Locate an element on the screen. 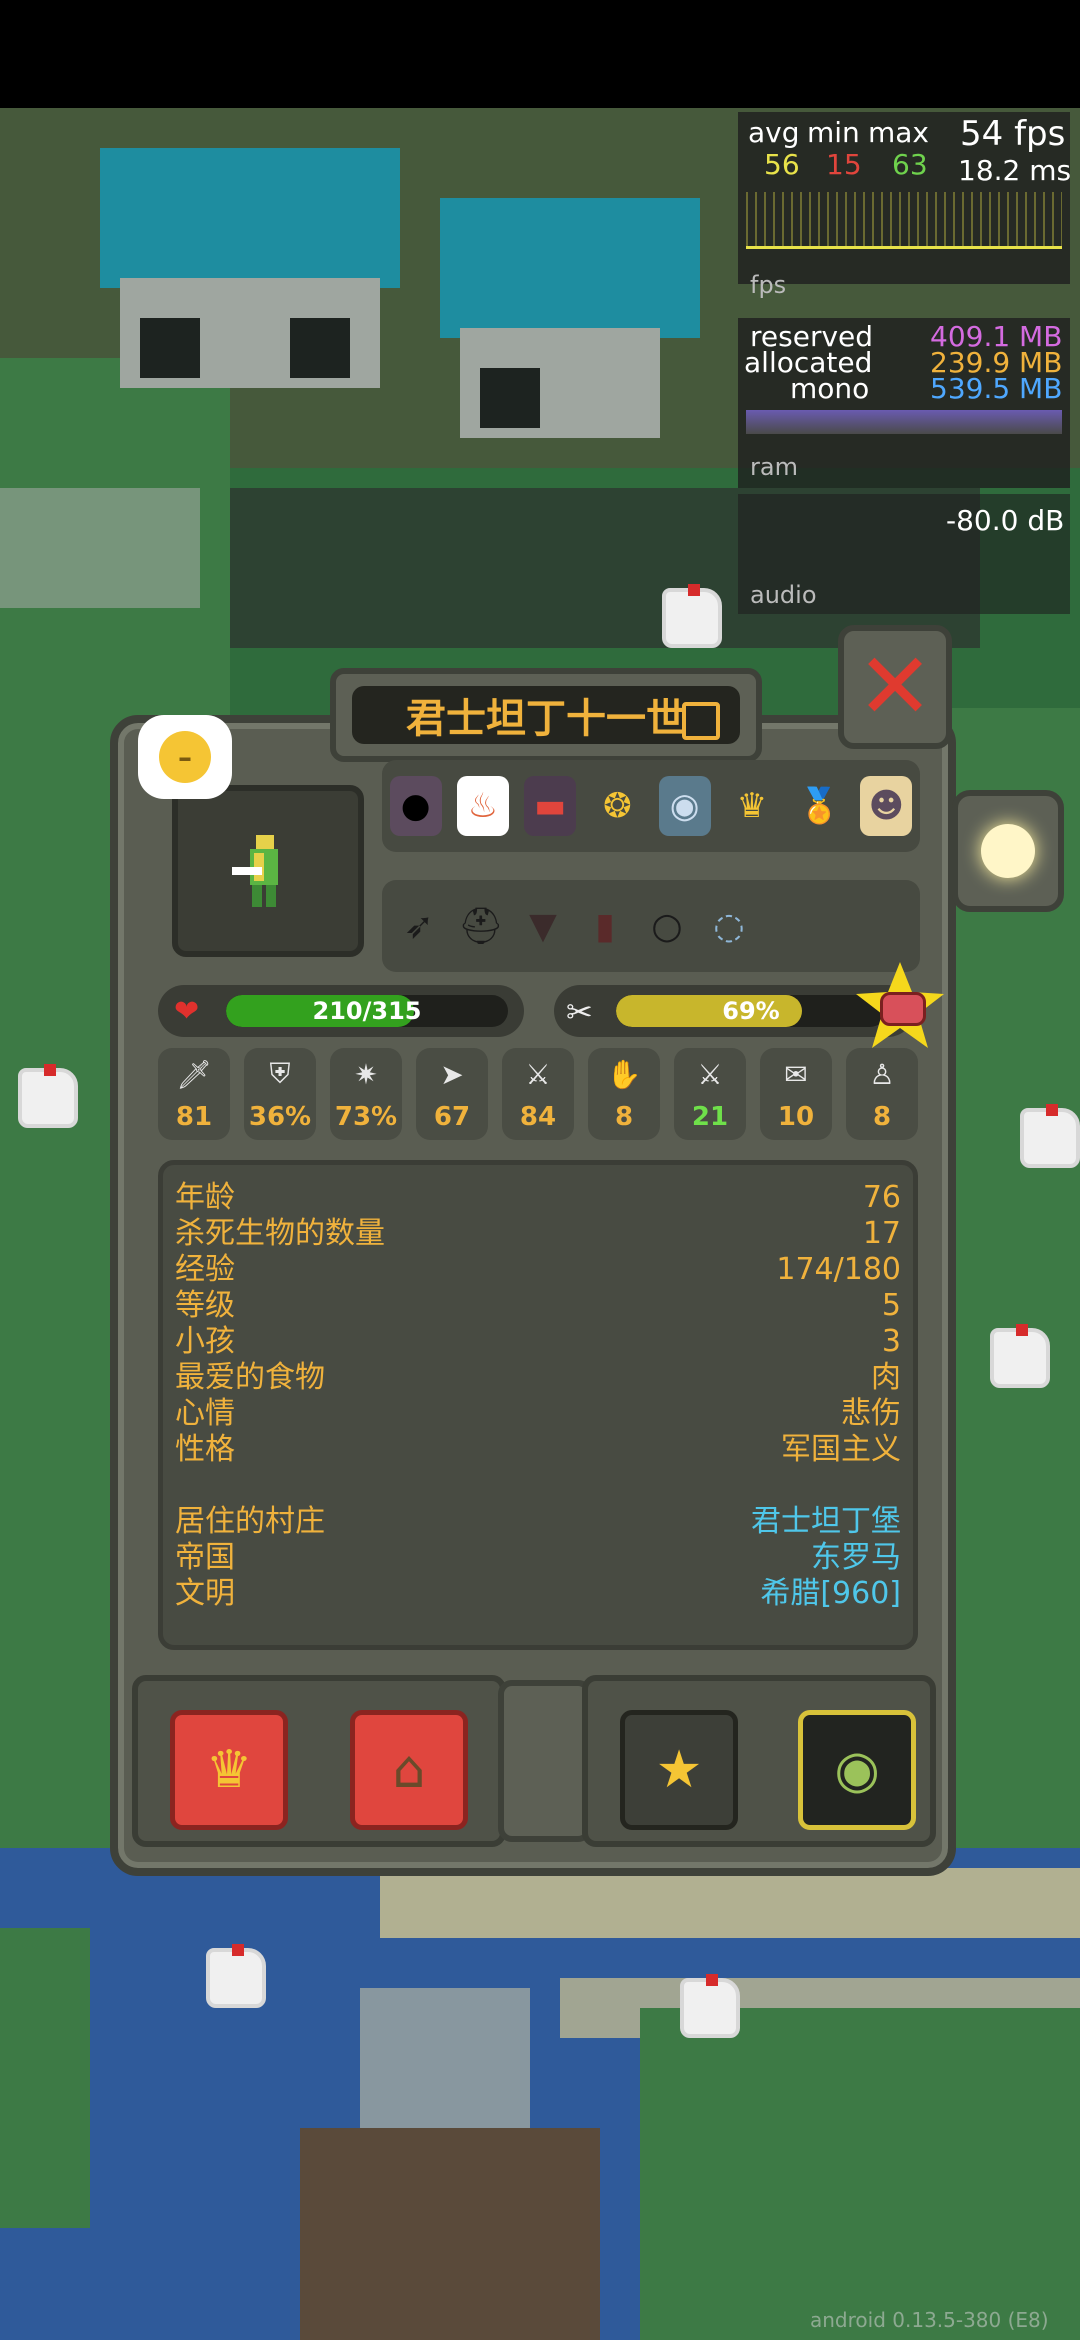 The height and width of the screenshot is (2340, 1080). meat-icon is located at coordinates (903, 1009).